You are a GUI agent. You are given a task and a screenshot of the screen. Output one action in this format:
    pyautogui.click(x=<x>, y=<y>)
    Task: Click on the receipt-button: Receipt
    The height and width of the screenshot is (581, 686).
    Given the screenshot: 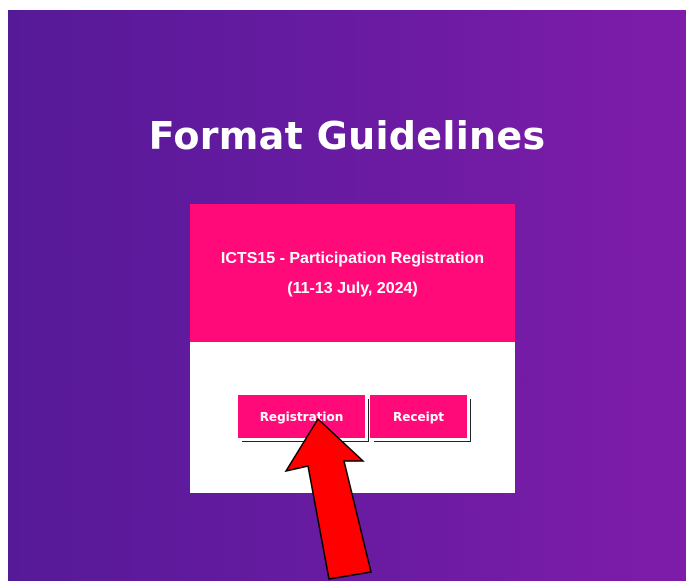 What is the action you would take?
    pyautogui.click(x=418, y=416)
    